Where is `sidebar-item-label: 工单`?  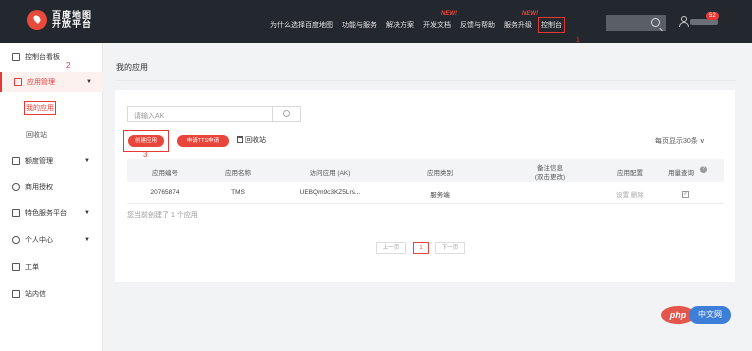
sidebar-item-label: 工单 is located at coordinates (32, 267).